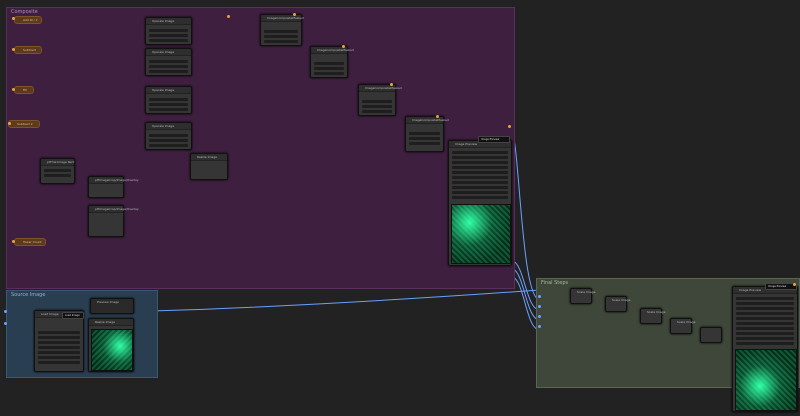  I want to click on resize-source-node: Resize Image, so click(111, 345).